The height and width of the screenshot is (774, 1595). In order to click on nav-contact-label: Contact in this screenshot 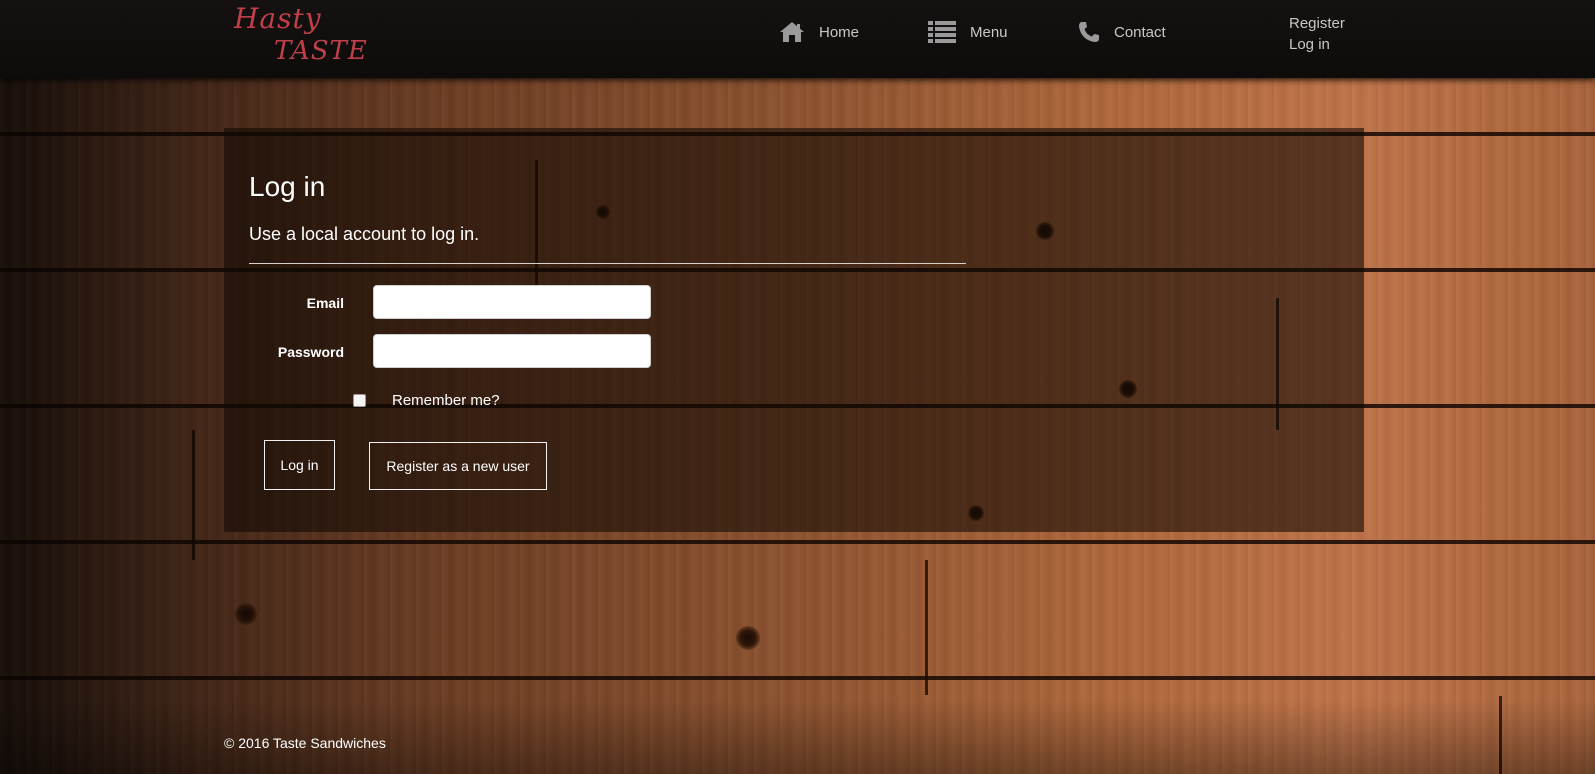, I will do `click(1140, 32)`.